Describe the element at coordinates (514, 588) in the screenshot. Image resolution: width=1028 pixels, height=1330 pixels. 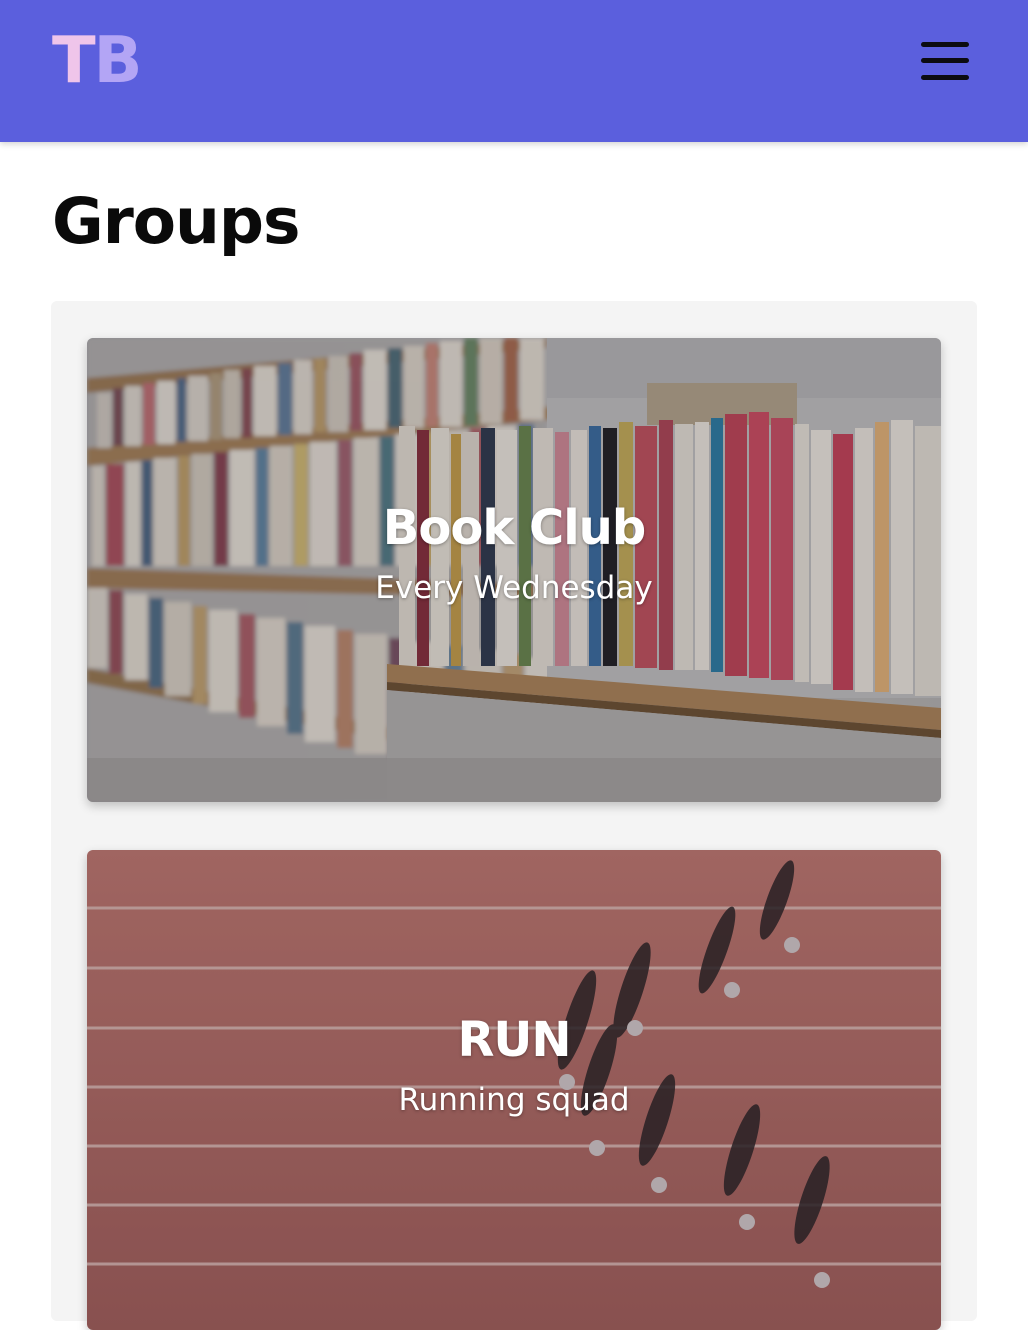
I see `group-subtitle-book-club: Every Wednesday` at that location.